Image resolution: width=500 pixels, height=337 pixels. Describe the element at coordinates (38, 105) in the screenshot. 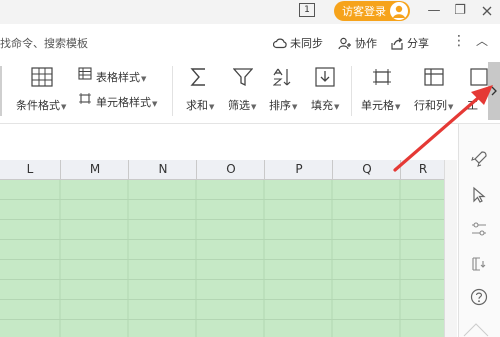

I see `conditional-format-label: 条件格式` at that location.